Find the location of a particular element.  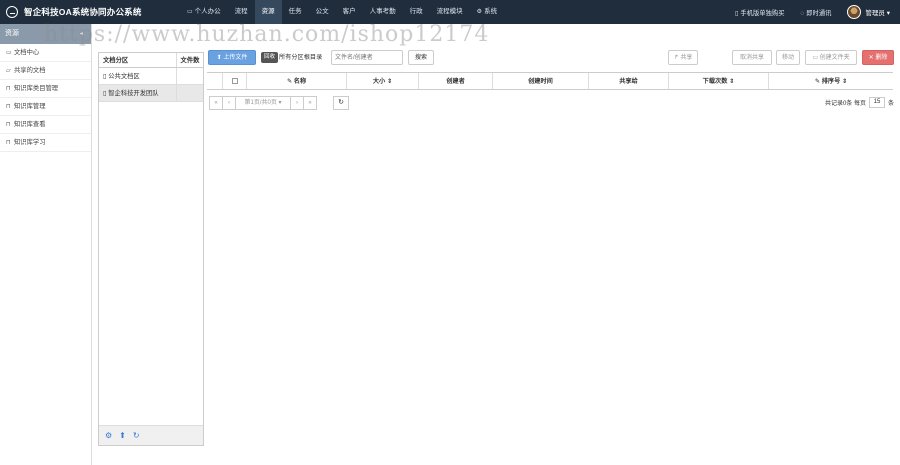

sidebar-item-shared-docs: ▱ 共享的文档 is located at coordinates (45, 71).